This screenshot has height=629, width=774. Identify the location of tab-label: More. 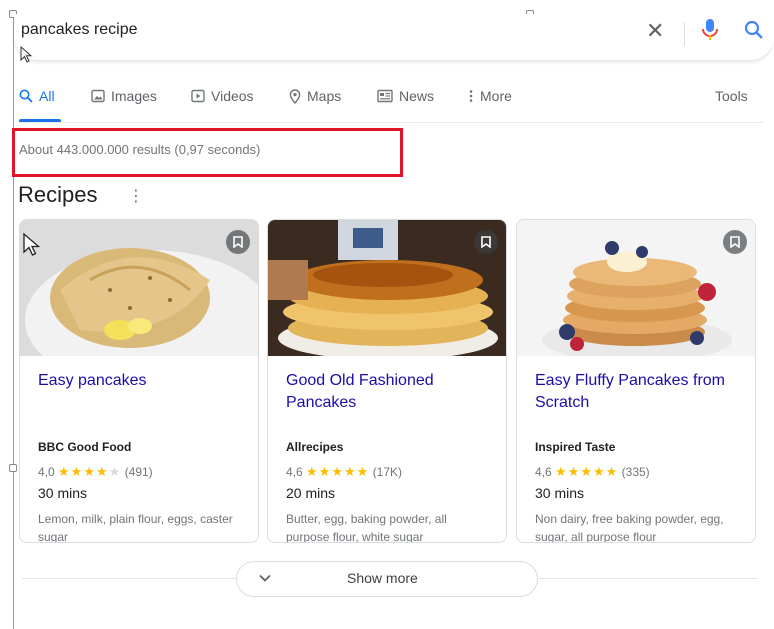
(496, 96).